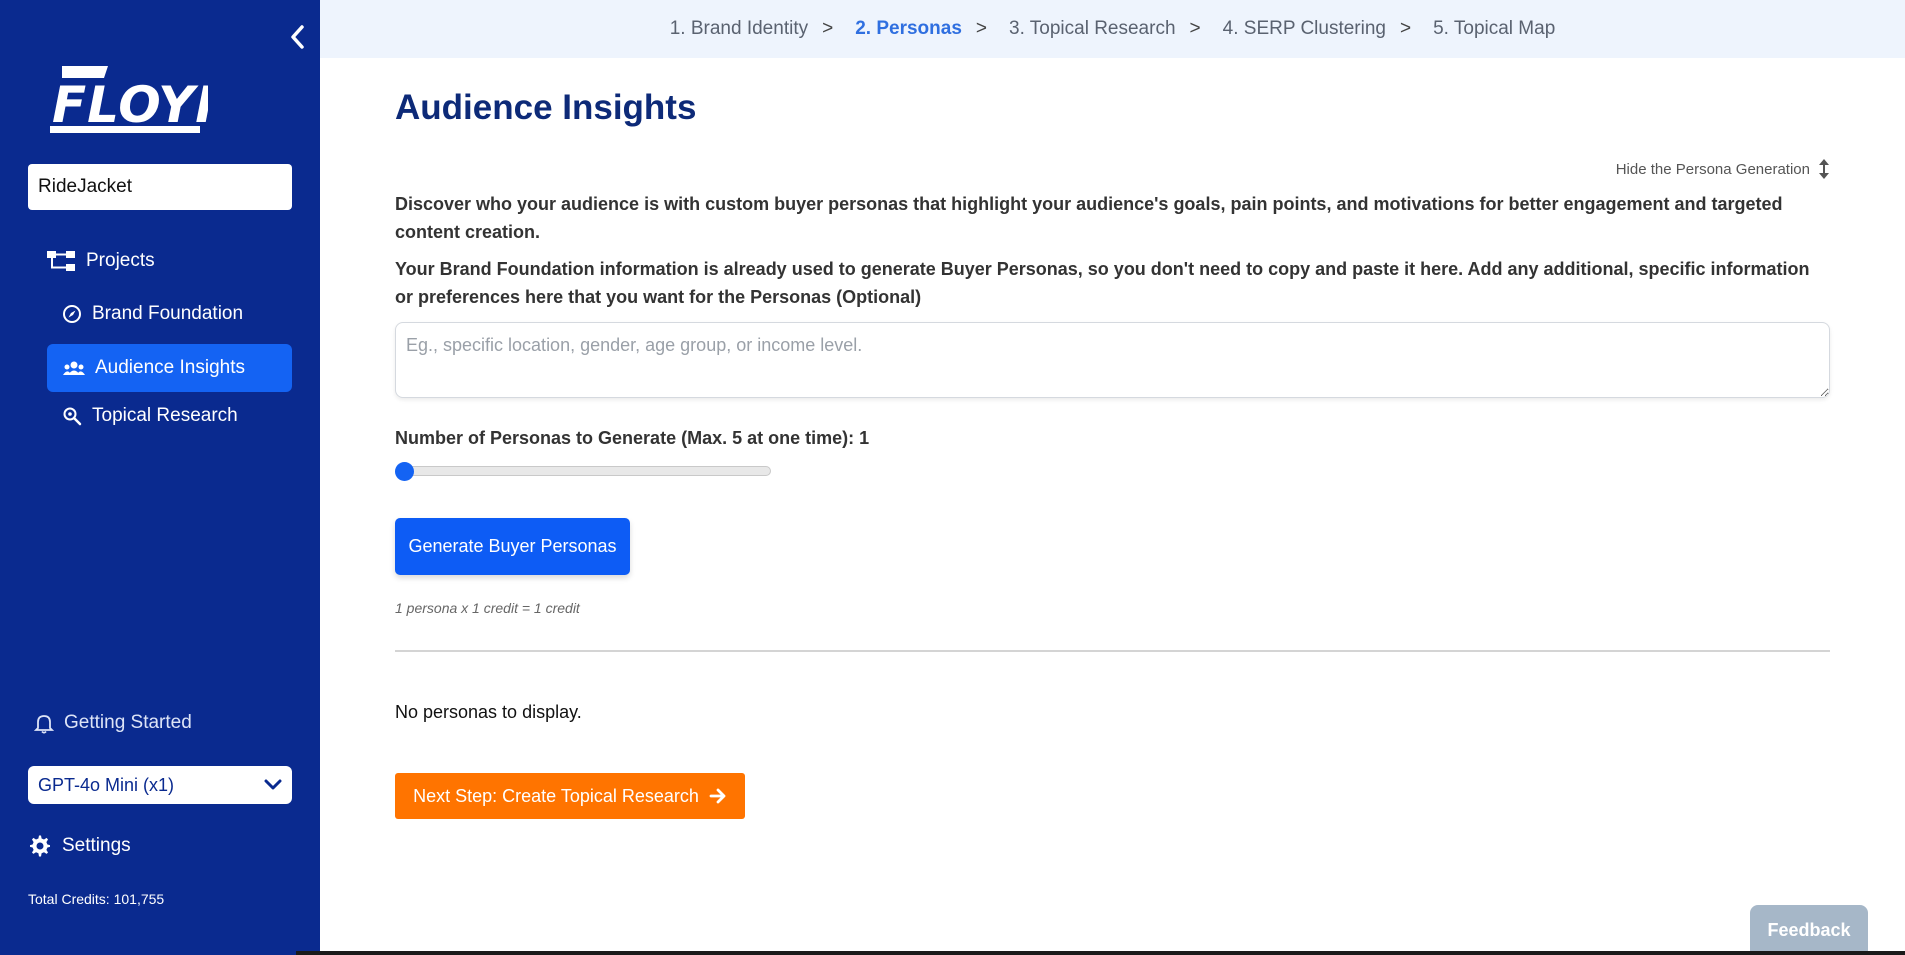 The height and width of the screenshot is (955, 1905). I want to click on step-personas: 2. Personas, so click(908, 29).